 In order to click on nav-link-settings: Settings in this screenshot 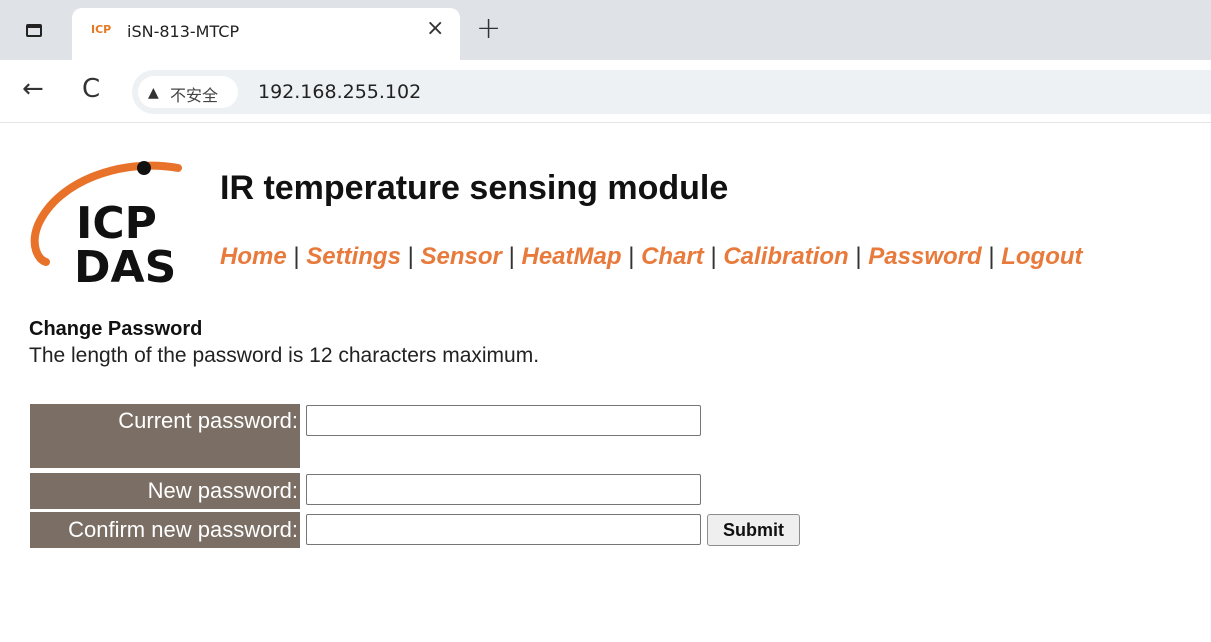, I will do `click(353, 256)`.